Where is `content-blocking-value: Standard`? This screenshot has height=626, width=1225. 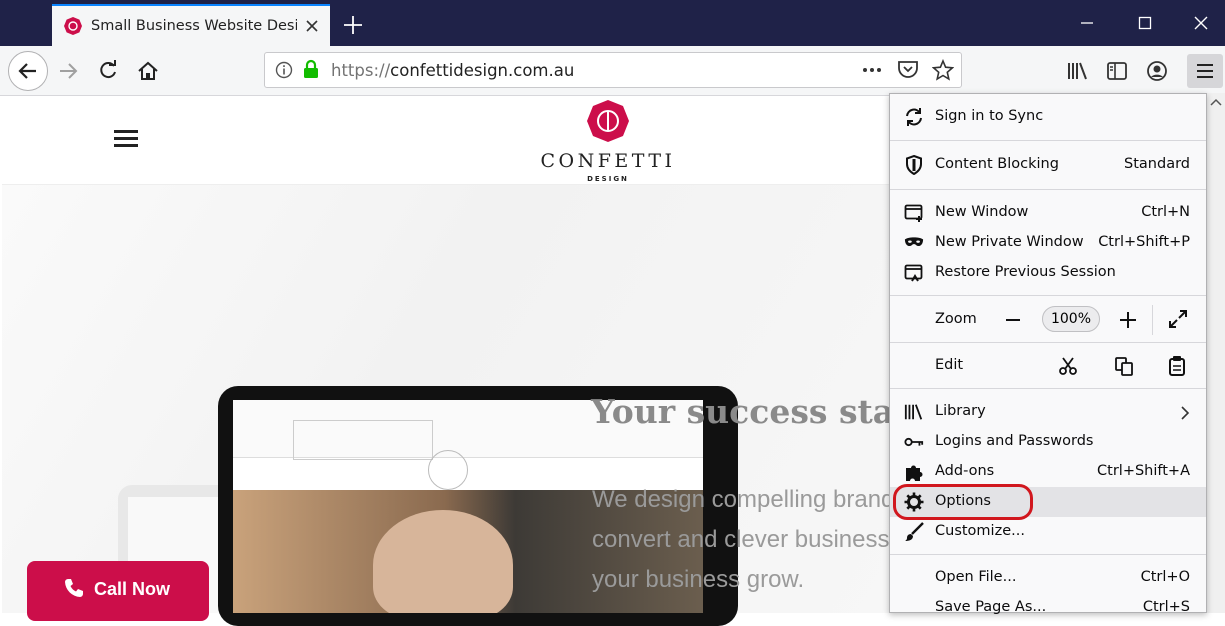 content-blocking-value: Standard is located at coordinates (1157, 164).